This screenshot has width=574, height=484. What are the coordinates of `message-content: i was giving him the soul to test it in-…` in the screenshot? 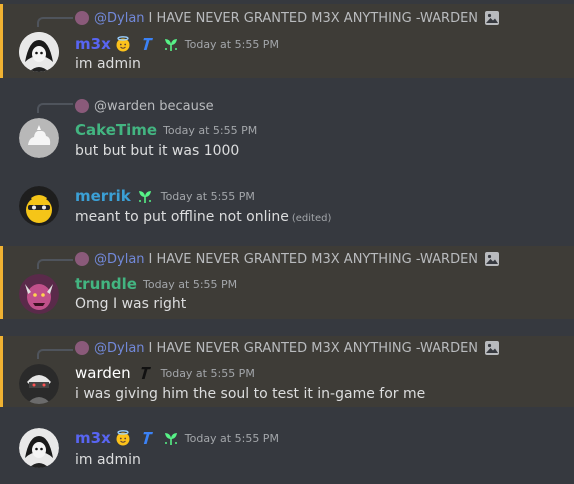 It's located at (250, 394).